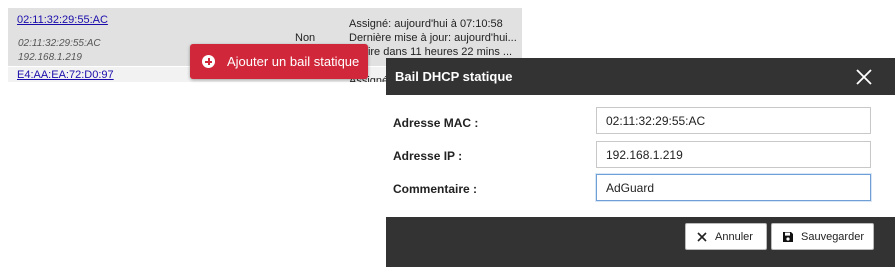 Image resolution: width=895 pixels, height=267 pixels. I want to click on mac-link: 02:11:32:29:55:AC, so click(62, 20).